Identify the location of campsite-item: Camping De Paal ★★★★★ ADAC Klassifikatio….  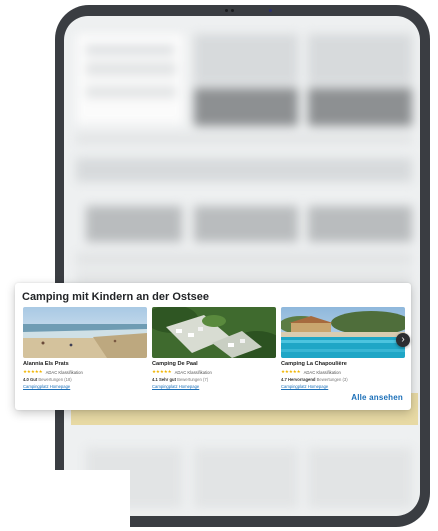
(214, 348).